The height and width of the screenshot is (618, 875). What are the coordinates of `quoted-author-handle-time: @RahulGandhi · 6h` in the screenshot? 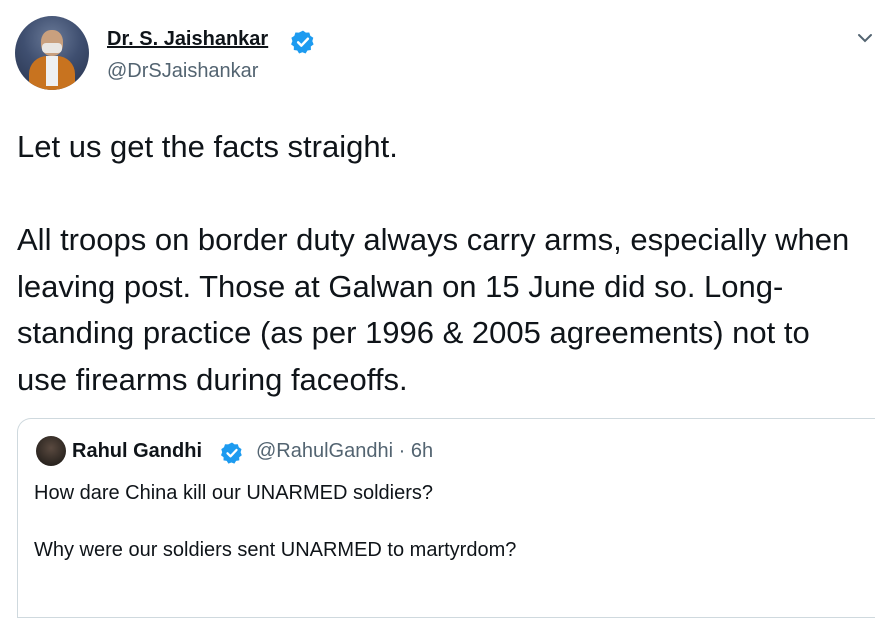 It's located at (345, 451).